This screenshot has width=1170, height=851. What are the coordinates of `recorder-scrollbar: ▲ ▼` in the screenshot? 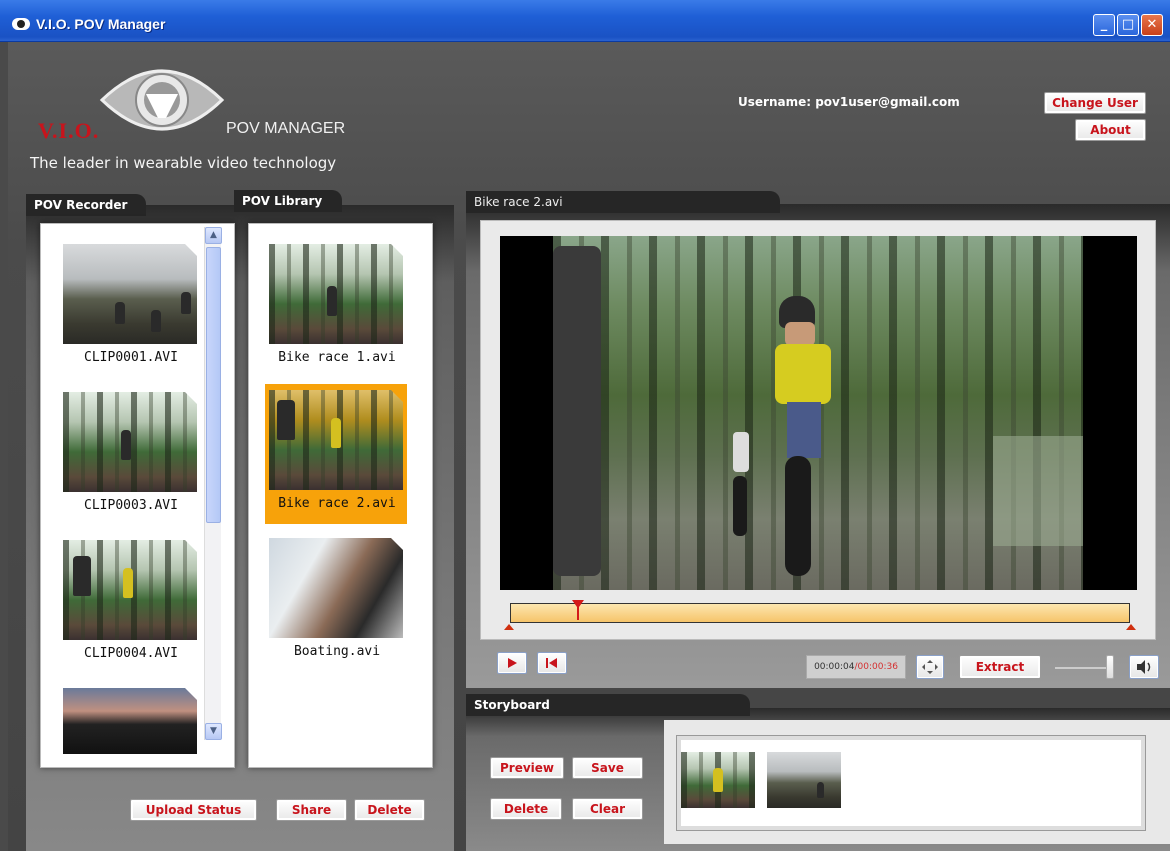 It's located at (213, 483).